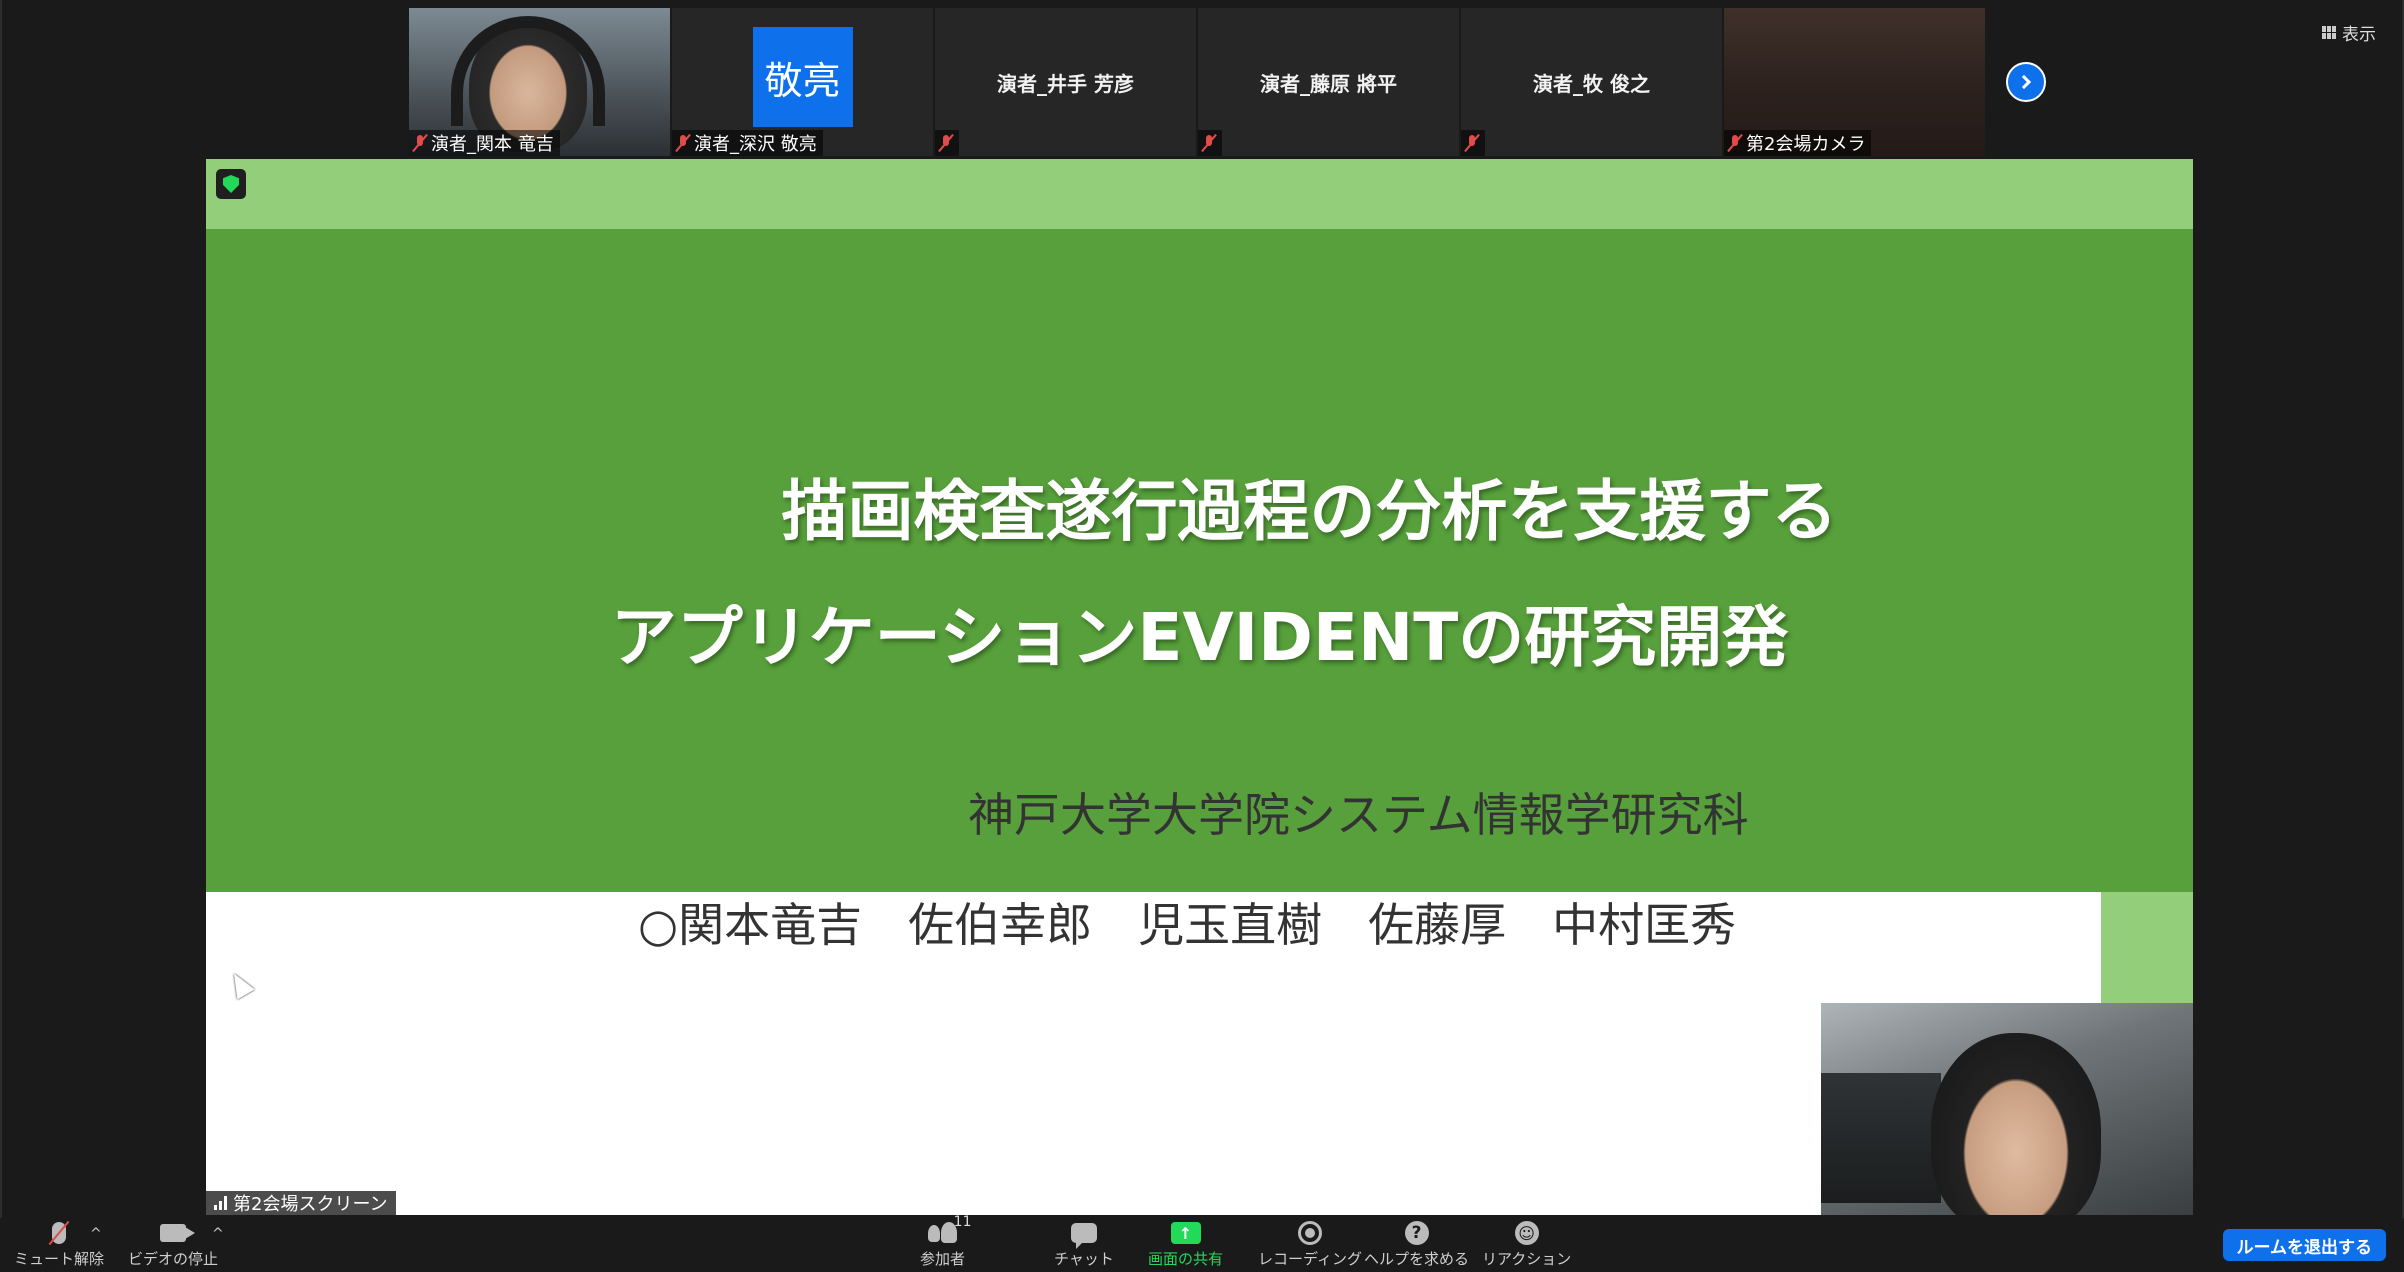 The image size is (2404, 1272). I want to click on video-camera-icon, so click(177, 1233).